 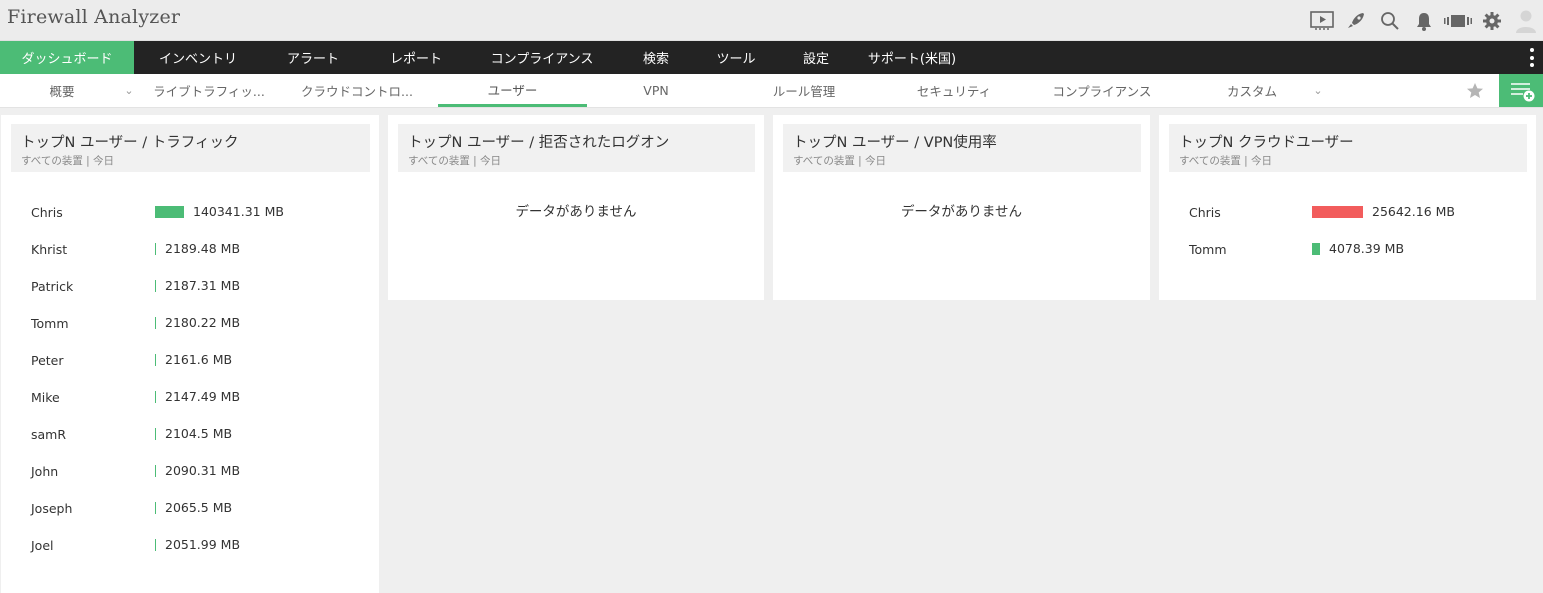 I want to click on bar-row: Chris 140341.31 MB, so click(x=190, y=212).